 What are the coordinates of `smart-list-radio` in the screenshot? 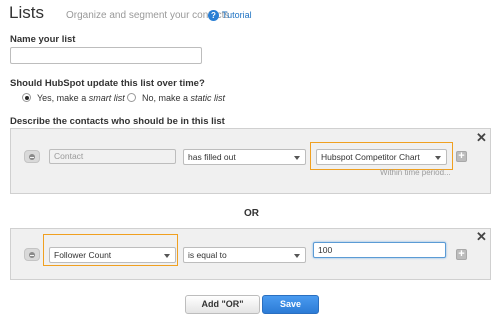 It's located at (26, 97).